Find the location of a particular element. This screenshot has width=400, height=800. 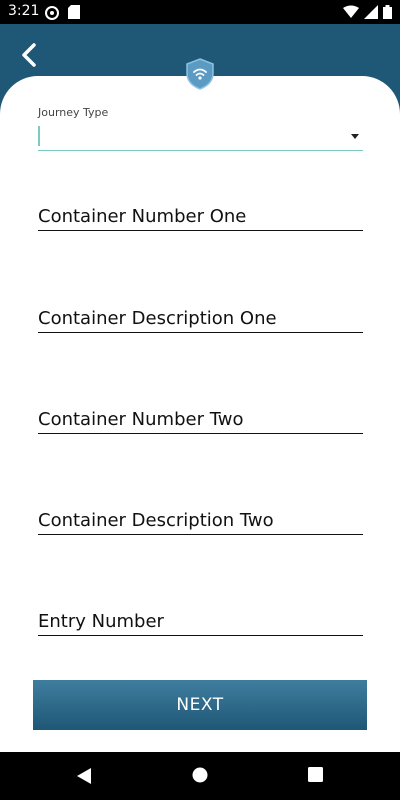

shield-wifi-logo-icon is located at coordinates (200, 74).